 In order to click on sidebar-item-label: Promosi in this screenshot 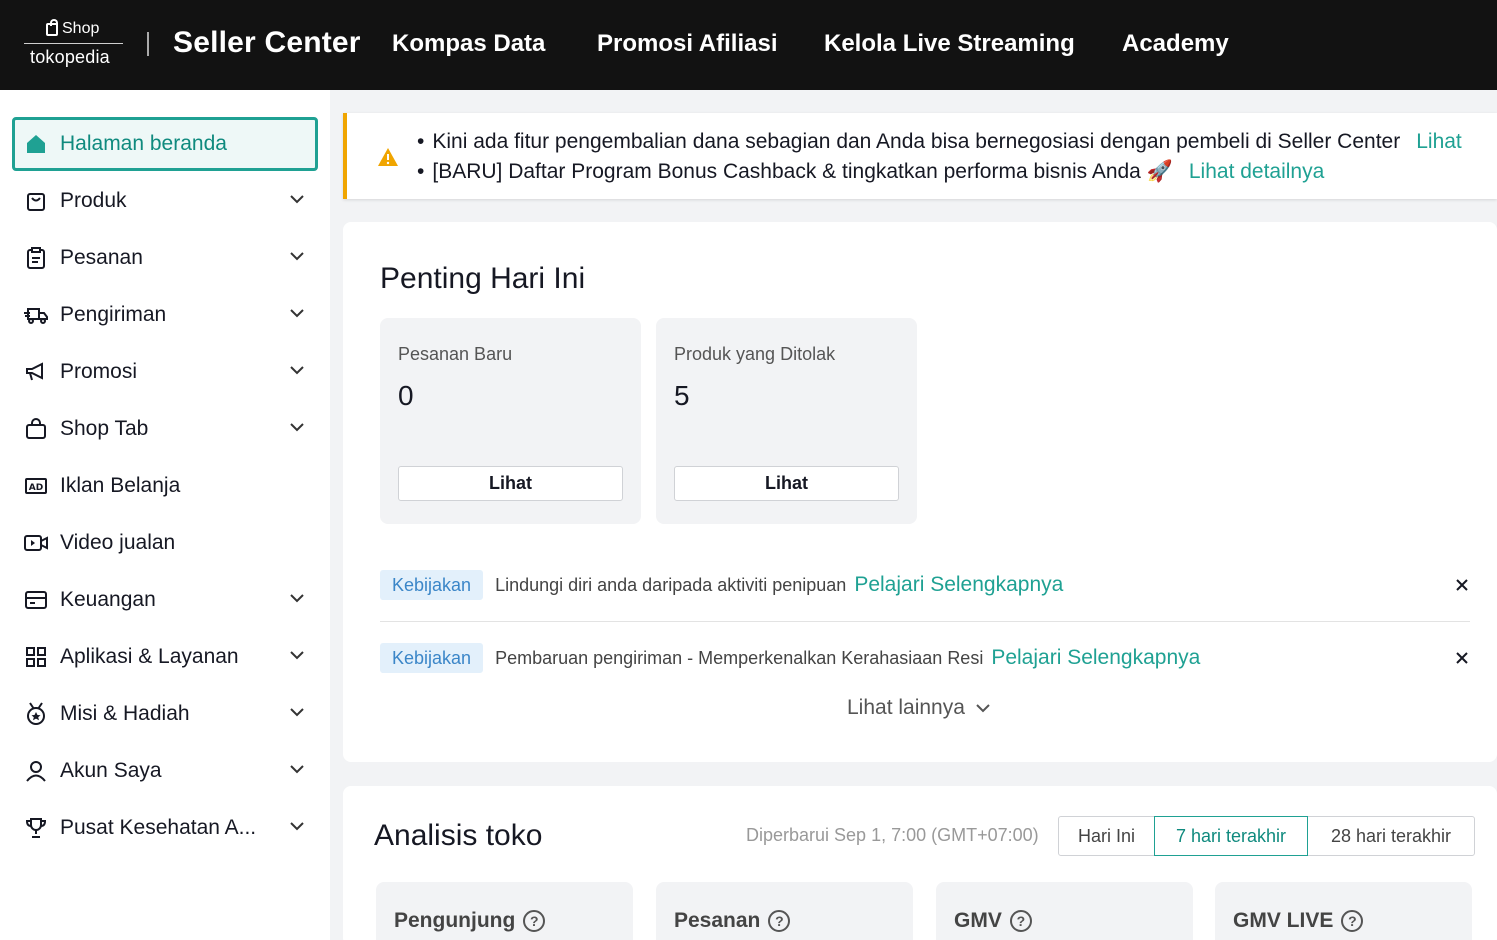, I will do `click(99, 371)`.